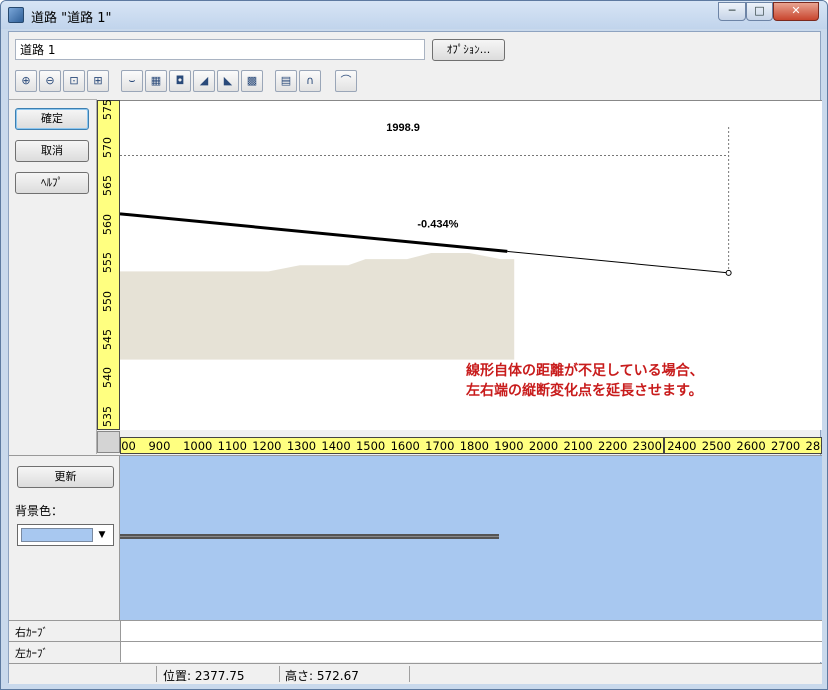  What do you see at coordinates (128, 446) in the screenshot?
I see `x-tick-label: 800` at bounding box center [128, 446].